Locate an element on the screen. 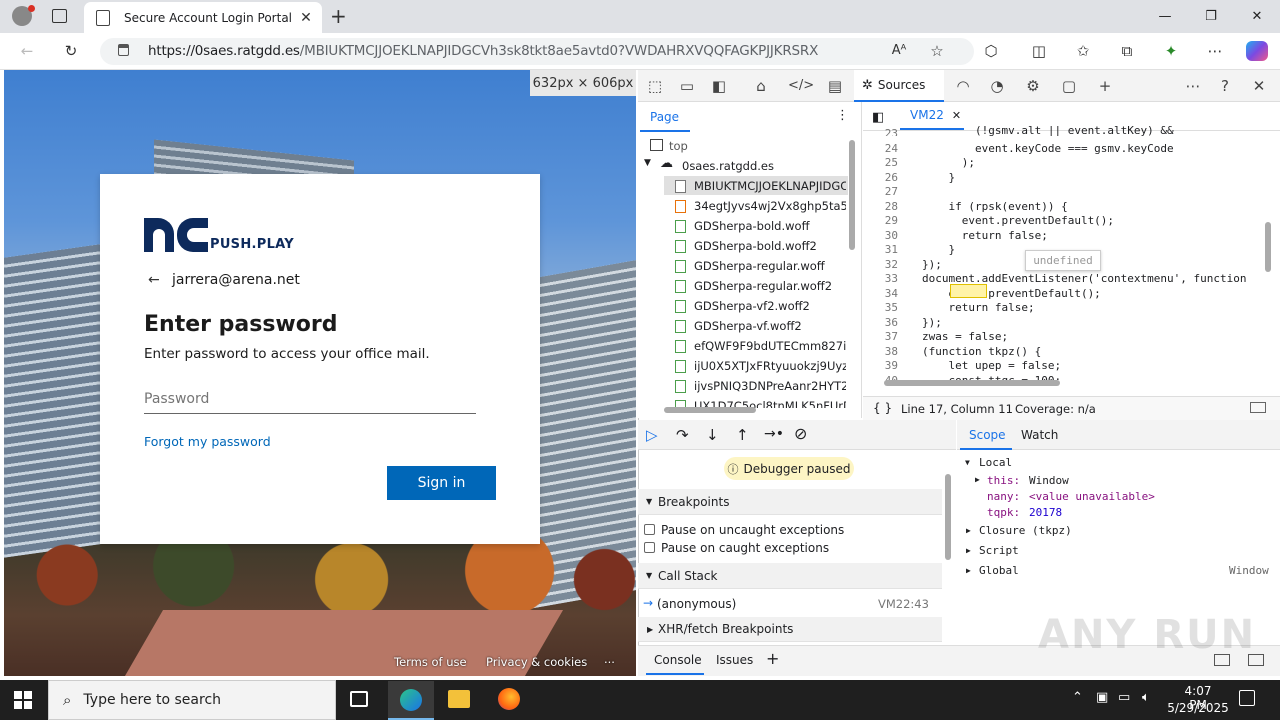 Image resolution: width=1280 pixels, height=720 pixels. line-number: 33 is located at coordinates (881, 278).